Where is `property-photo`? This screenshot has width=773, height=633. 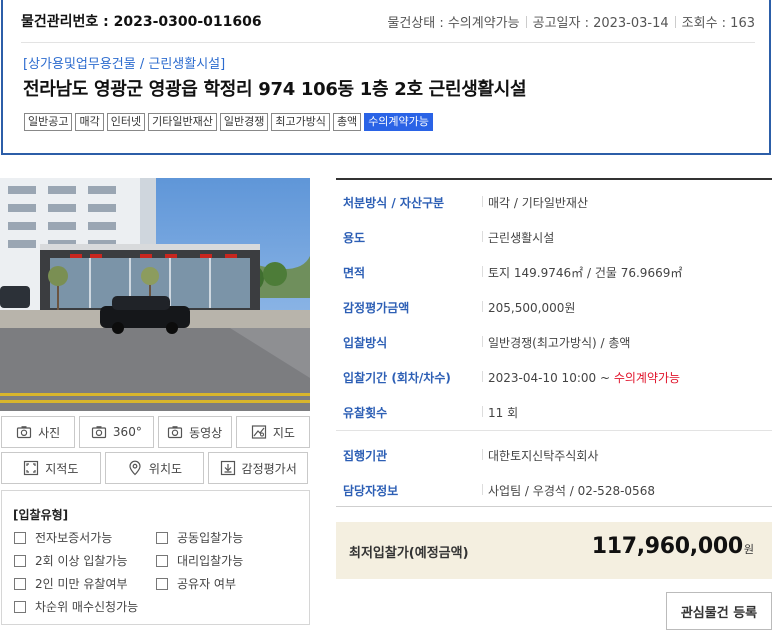
property-photo is located at coordinates (155, 294).